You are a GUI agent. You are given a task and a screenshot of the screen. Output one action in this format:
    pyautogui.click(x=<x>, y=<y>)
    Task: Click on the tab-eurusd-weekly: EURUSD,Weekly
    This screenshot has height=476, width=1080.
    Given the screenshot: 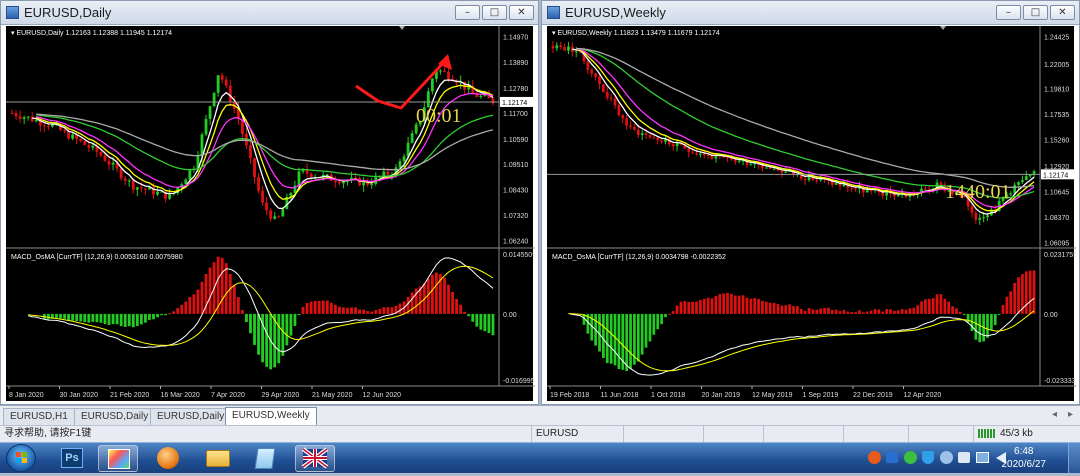 What is the action you would take?
    pyautogui.click(x=271, y=416)
    